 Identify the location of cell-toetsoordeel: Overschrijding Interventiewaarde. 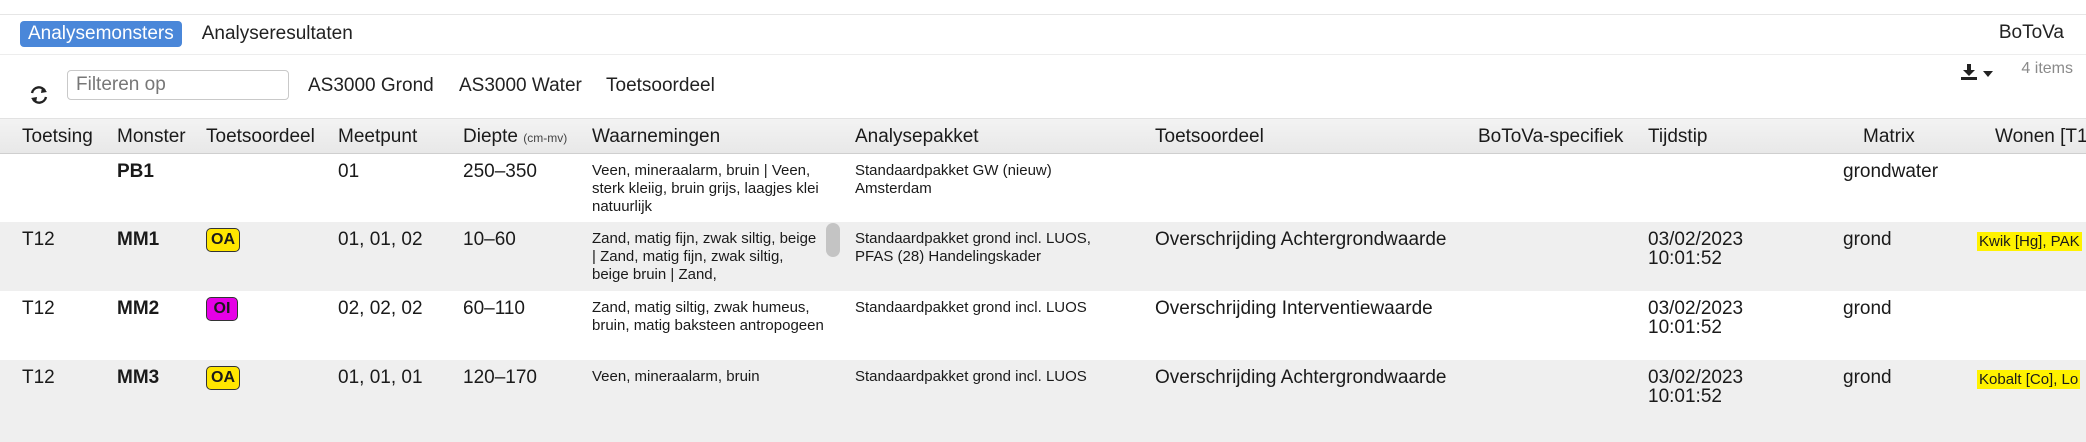
(1294, 308).